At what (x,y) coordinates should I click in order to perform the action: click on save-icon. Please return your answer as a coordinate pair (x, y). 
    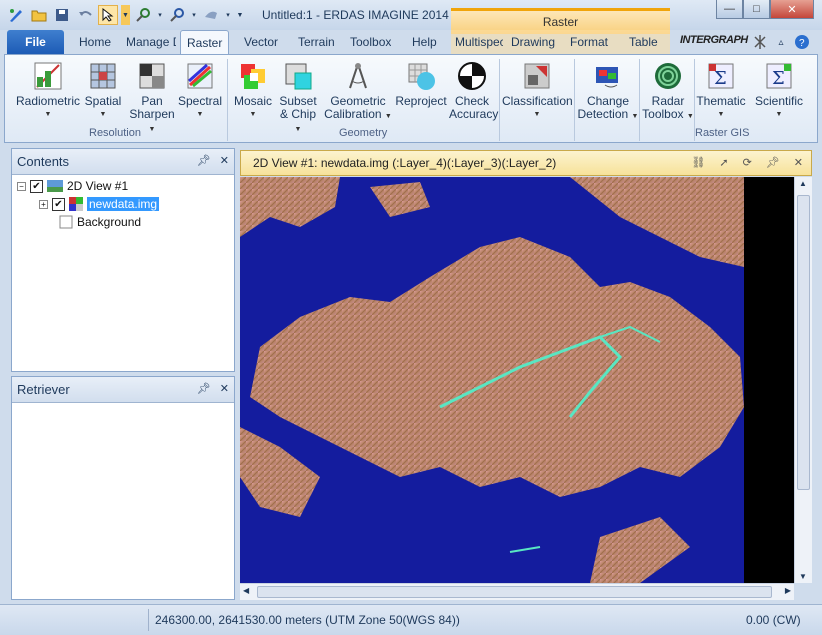
    Looking at the image, I should click on (62, 15).